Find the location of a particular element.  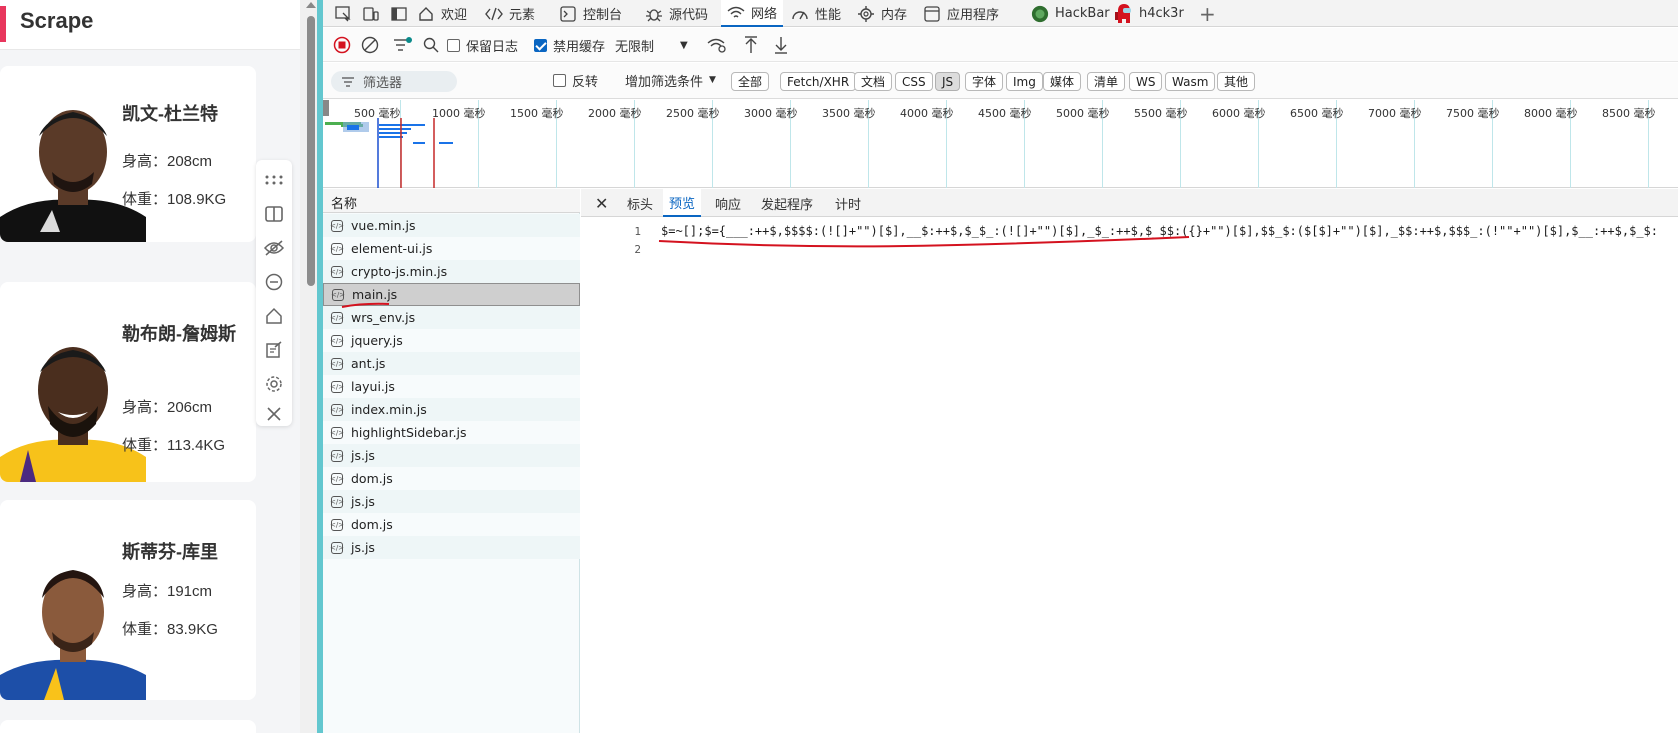

disable-cache-checkbox is located at coordinates (540, 45).